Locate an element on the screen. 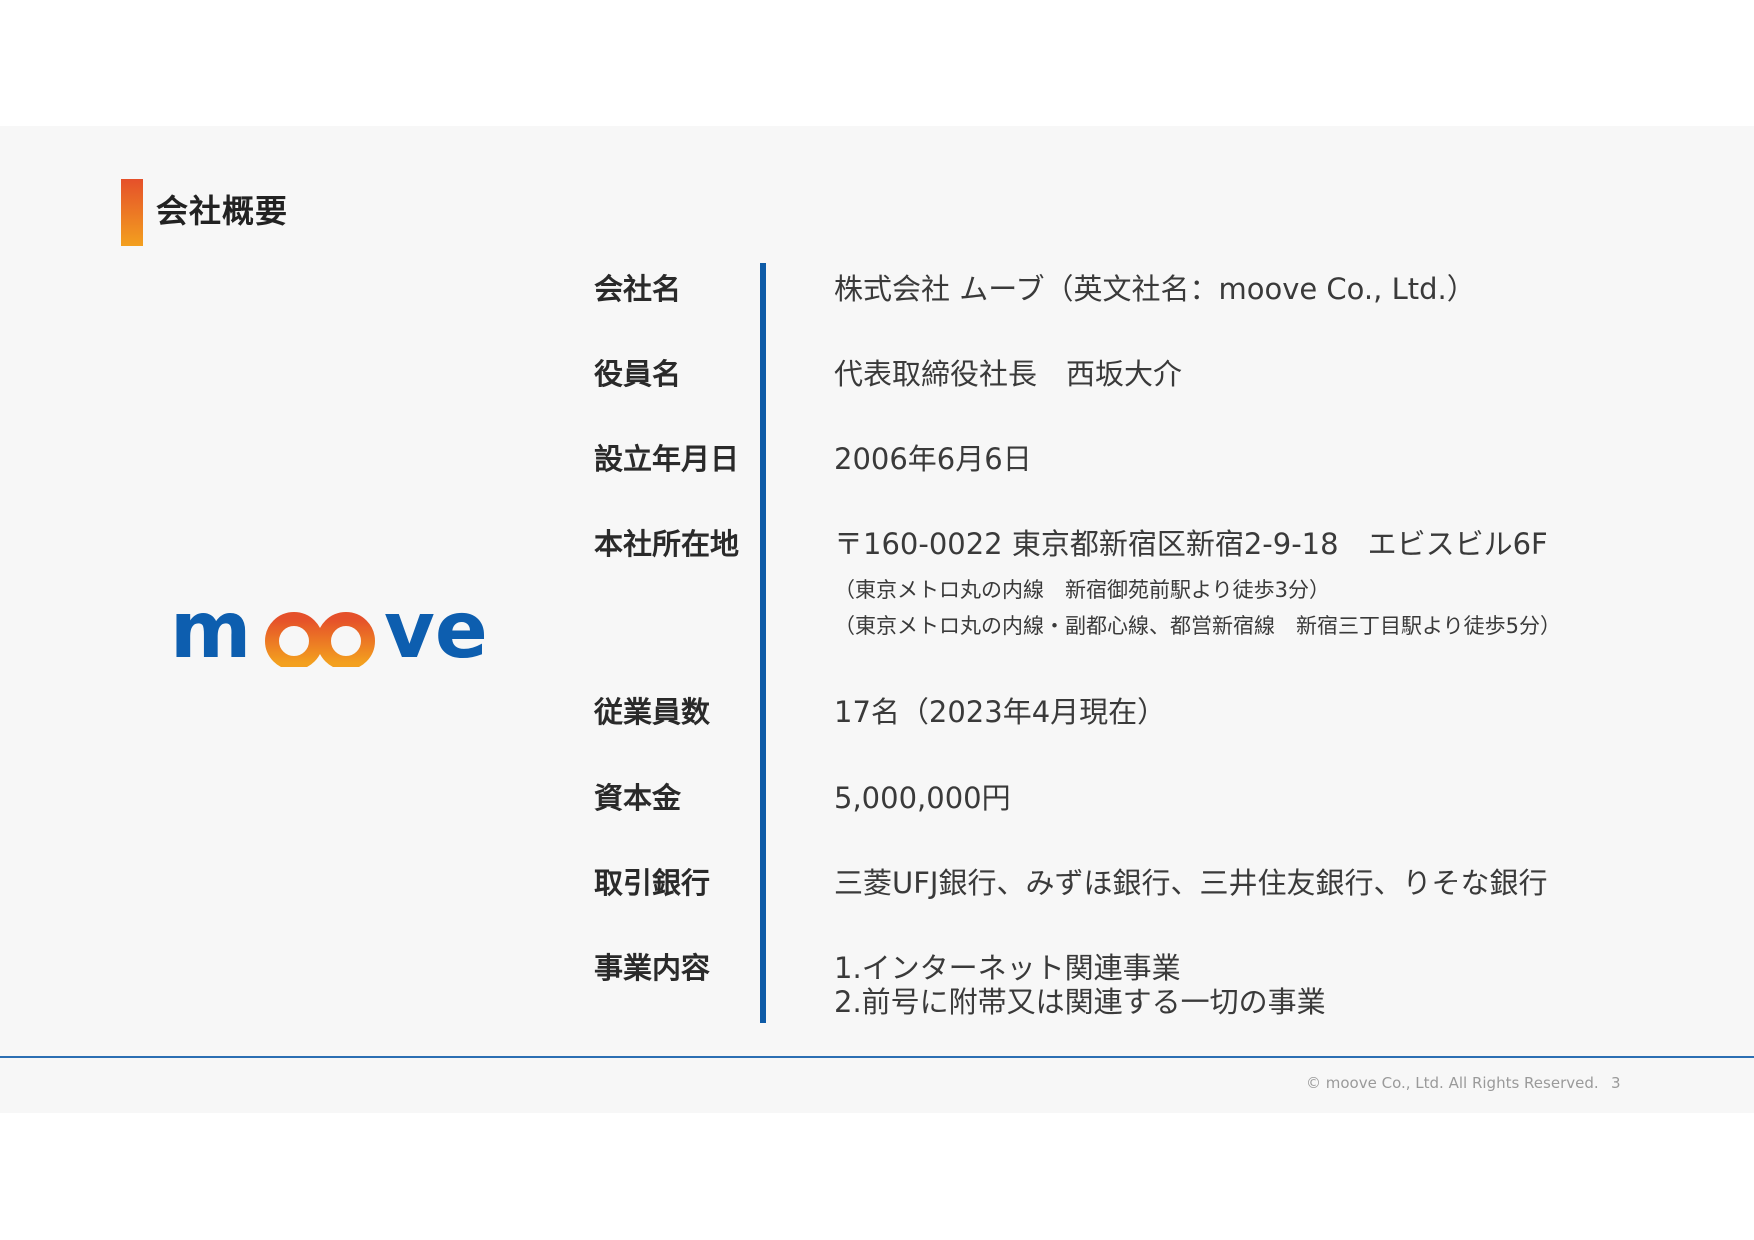 This screenshot has width=1754, height=1240. hq-access-note: （東京メトロ丸の内線 新宿御苑前駅より徒歩3分） is located at coordinates (1082, 590).